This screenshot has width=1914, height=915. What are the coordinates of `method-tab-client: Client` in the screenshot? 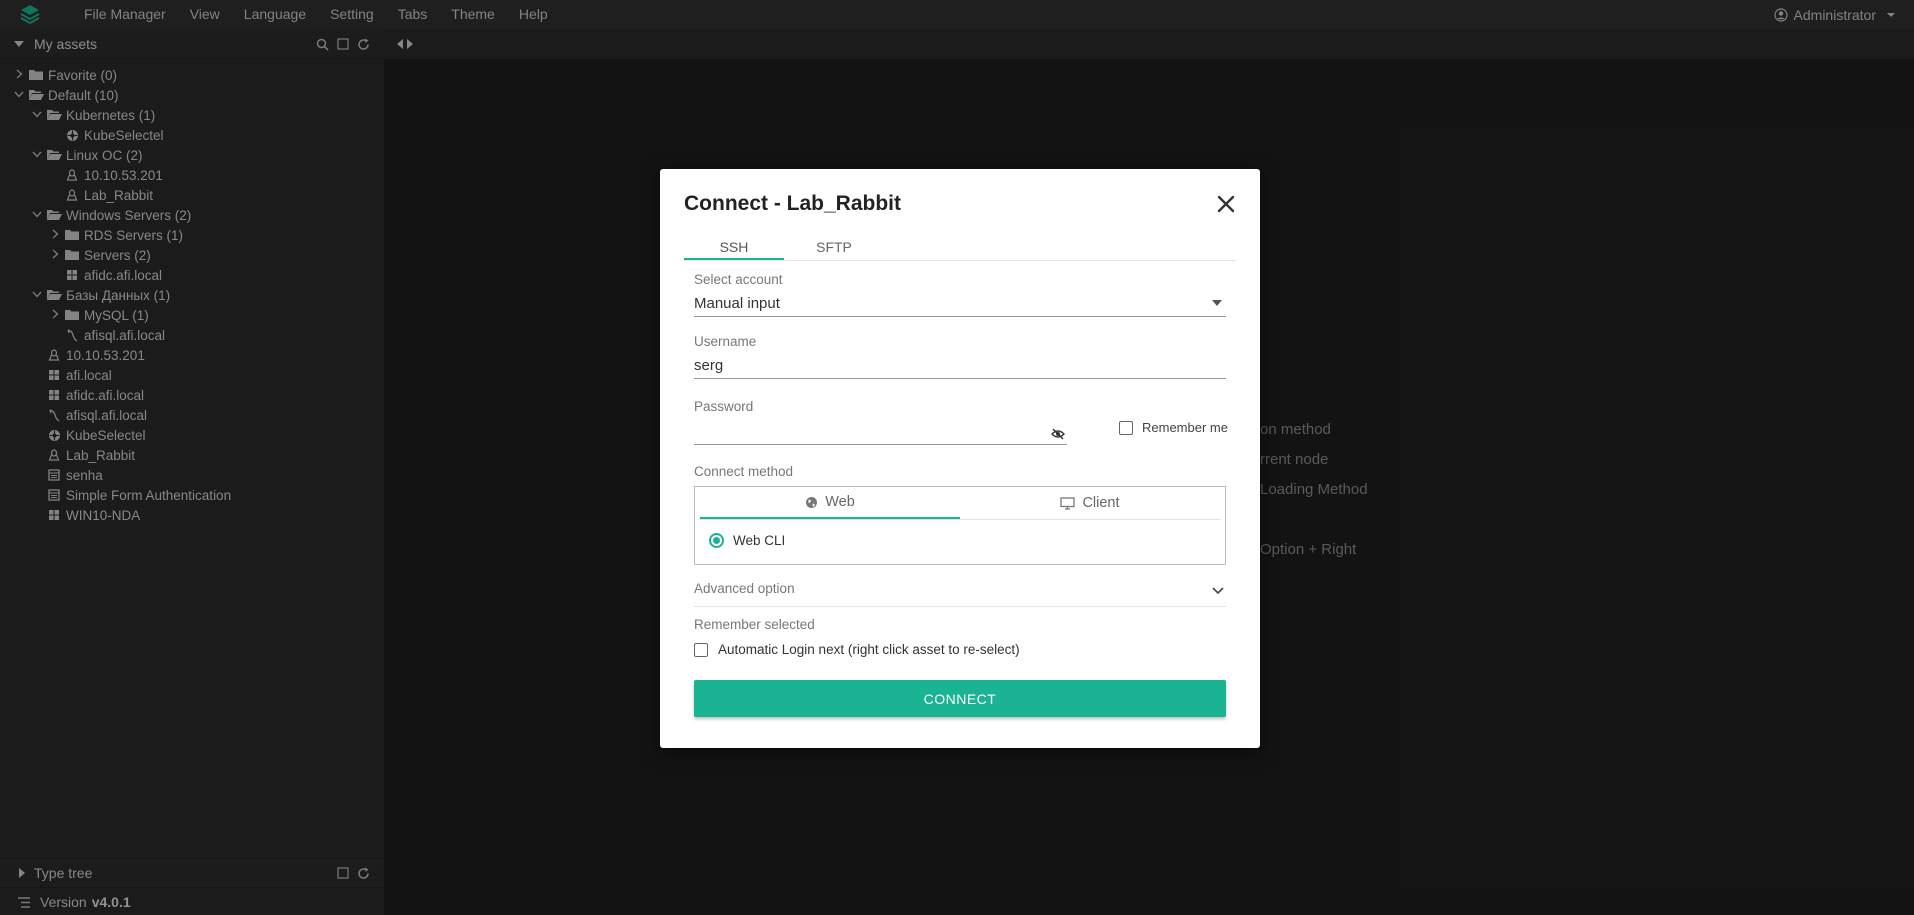 It's located at (1090, 503).